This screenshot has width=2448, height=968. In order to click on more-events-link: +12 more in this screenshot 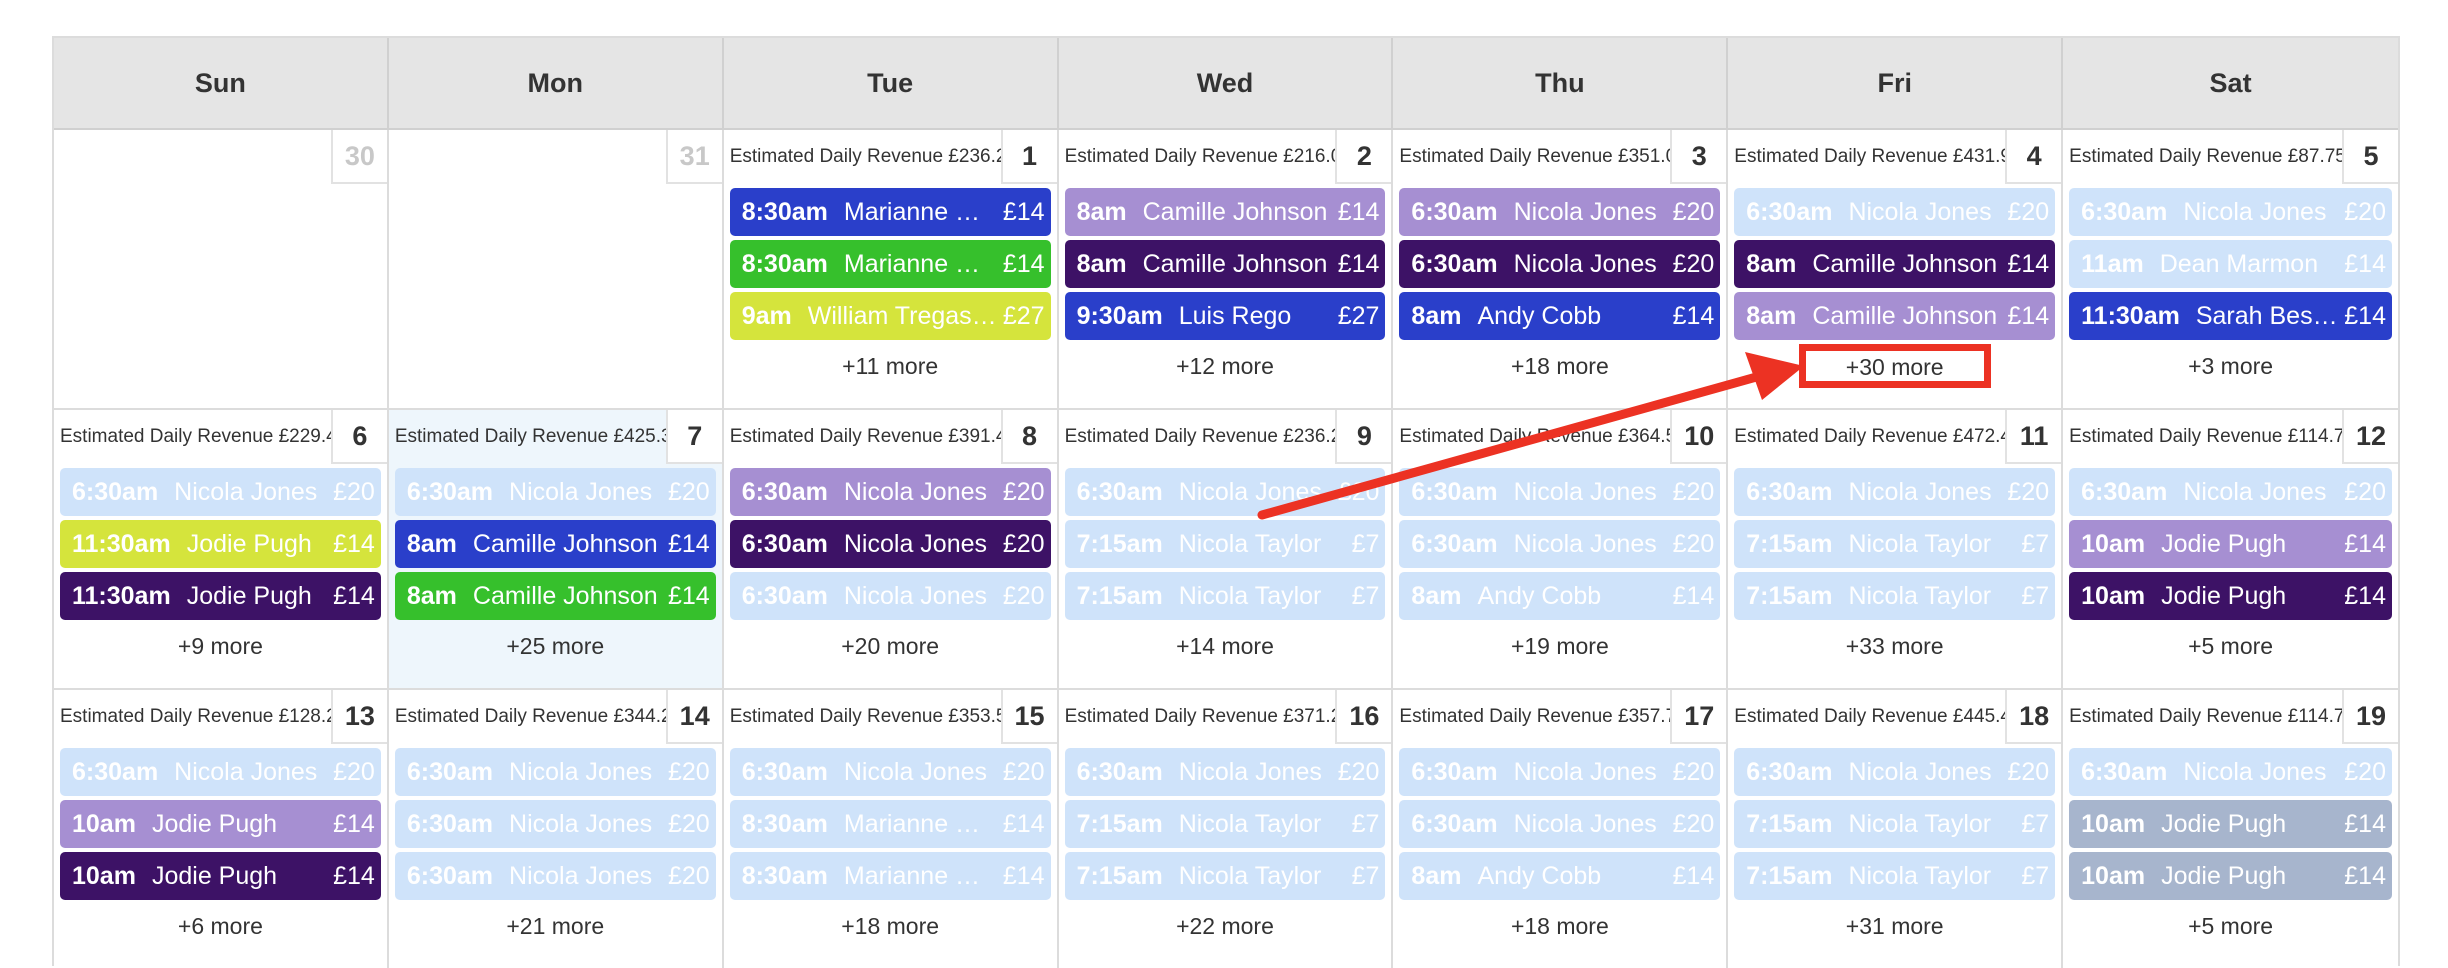, I will do `click(1225, 366)`.